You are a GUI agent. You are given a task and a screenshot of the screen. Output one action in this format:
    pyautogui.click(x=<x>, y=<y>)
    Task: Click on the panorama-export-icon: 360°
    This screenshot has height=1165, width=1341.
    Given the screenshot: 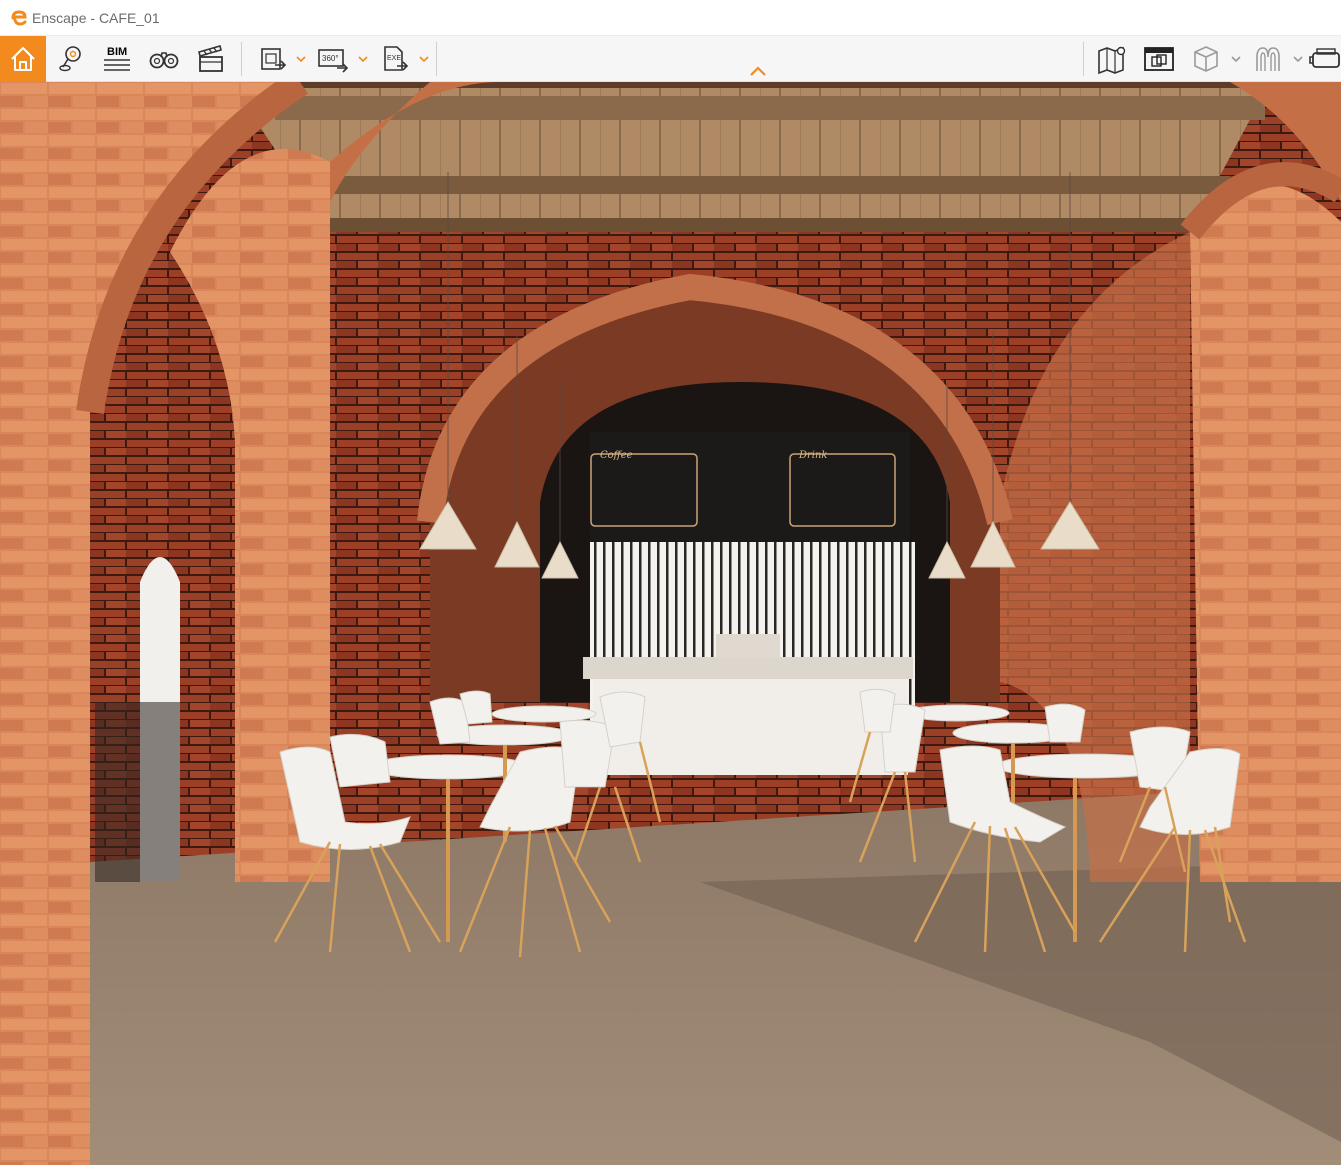 What is the action you would take?
    pyautogui.click(x=333, y=61)
    